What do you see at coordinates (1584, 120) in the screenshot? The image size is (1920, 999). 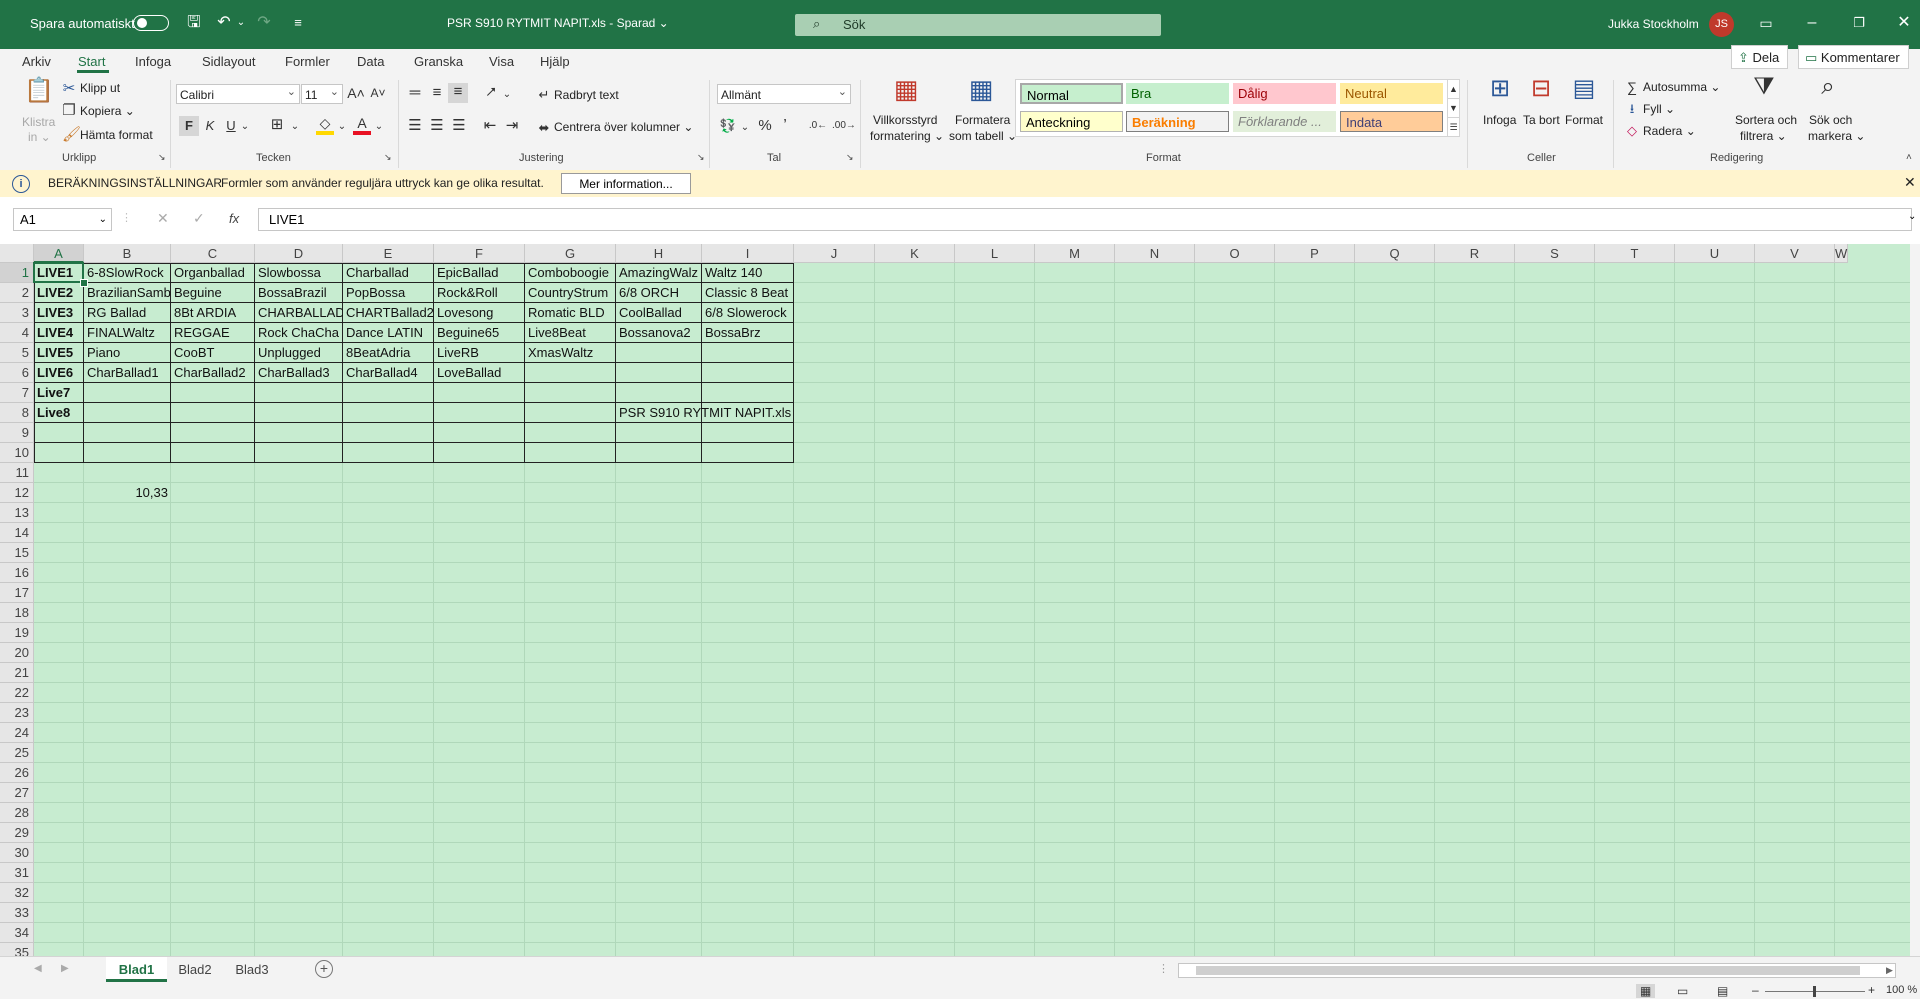 I see `format-cells-button: Format` at bounding box center [1584, 120].